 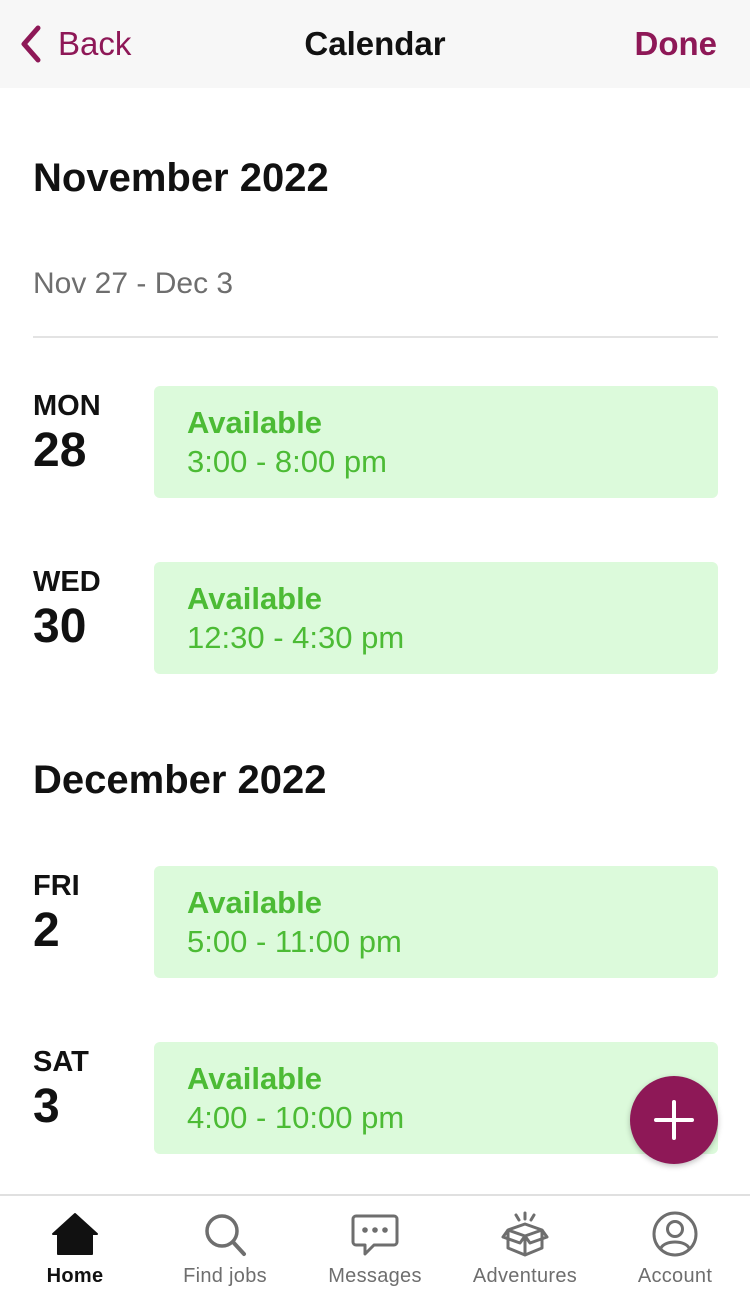 What do you see at coordinates (133, 283) in the screenshot?
I see `week-range: Nov 27 - Dec 3` at bounding box center [133, 283].